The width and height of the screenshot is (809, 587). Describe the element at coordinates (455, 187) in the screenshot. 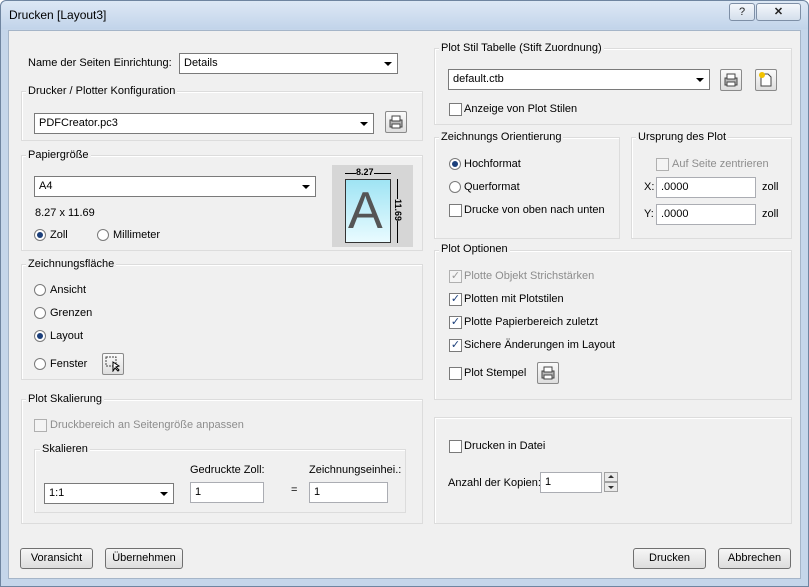

I see `landscape-radio` at that location.